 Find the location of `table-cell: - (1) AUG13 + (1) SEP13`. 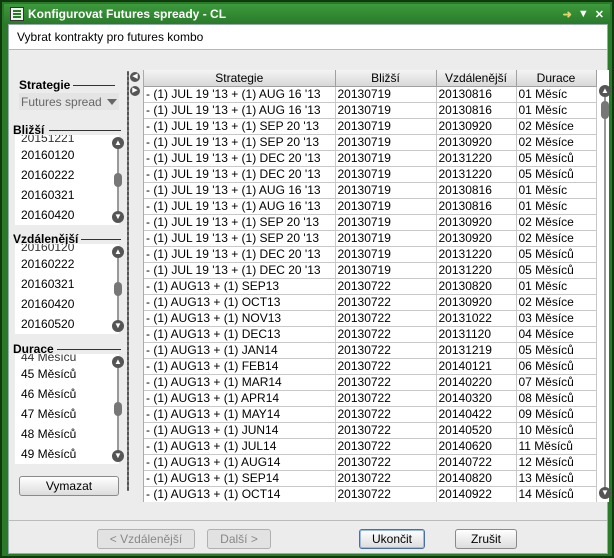

table-cell: - (1) AUG13 + (1) SEP13 is located at coordinates (240, 286).